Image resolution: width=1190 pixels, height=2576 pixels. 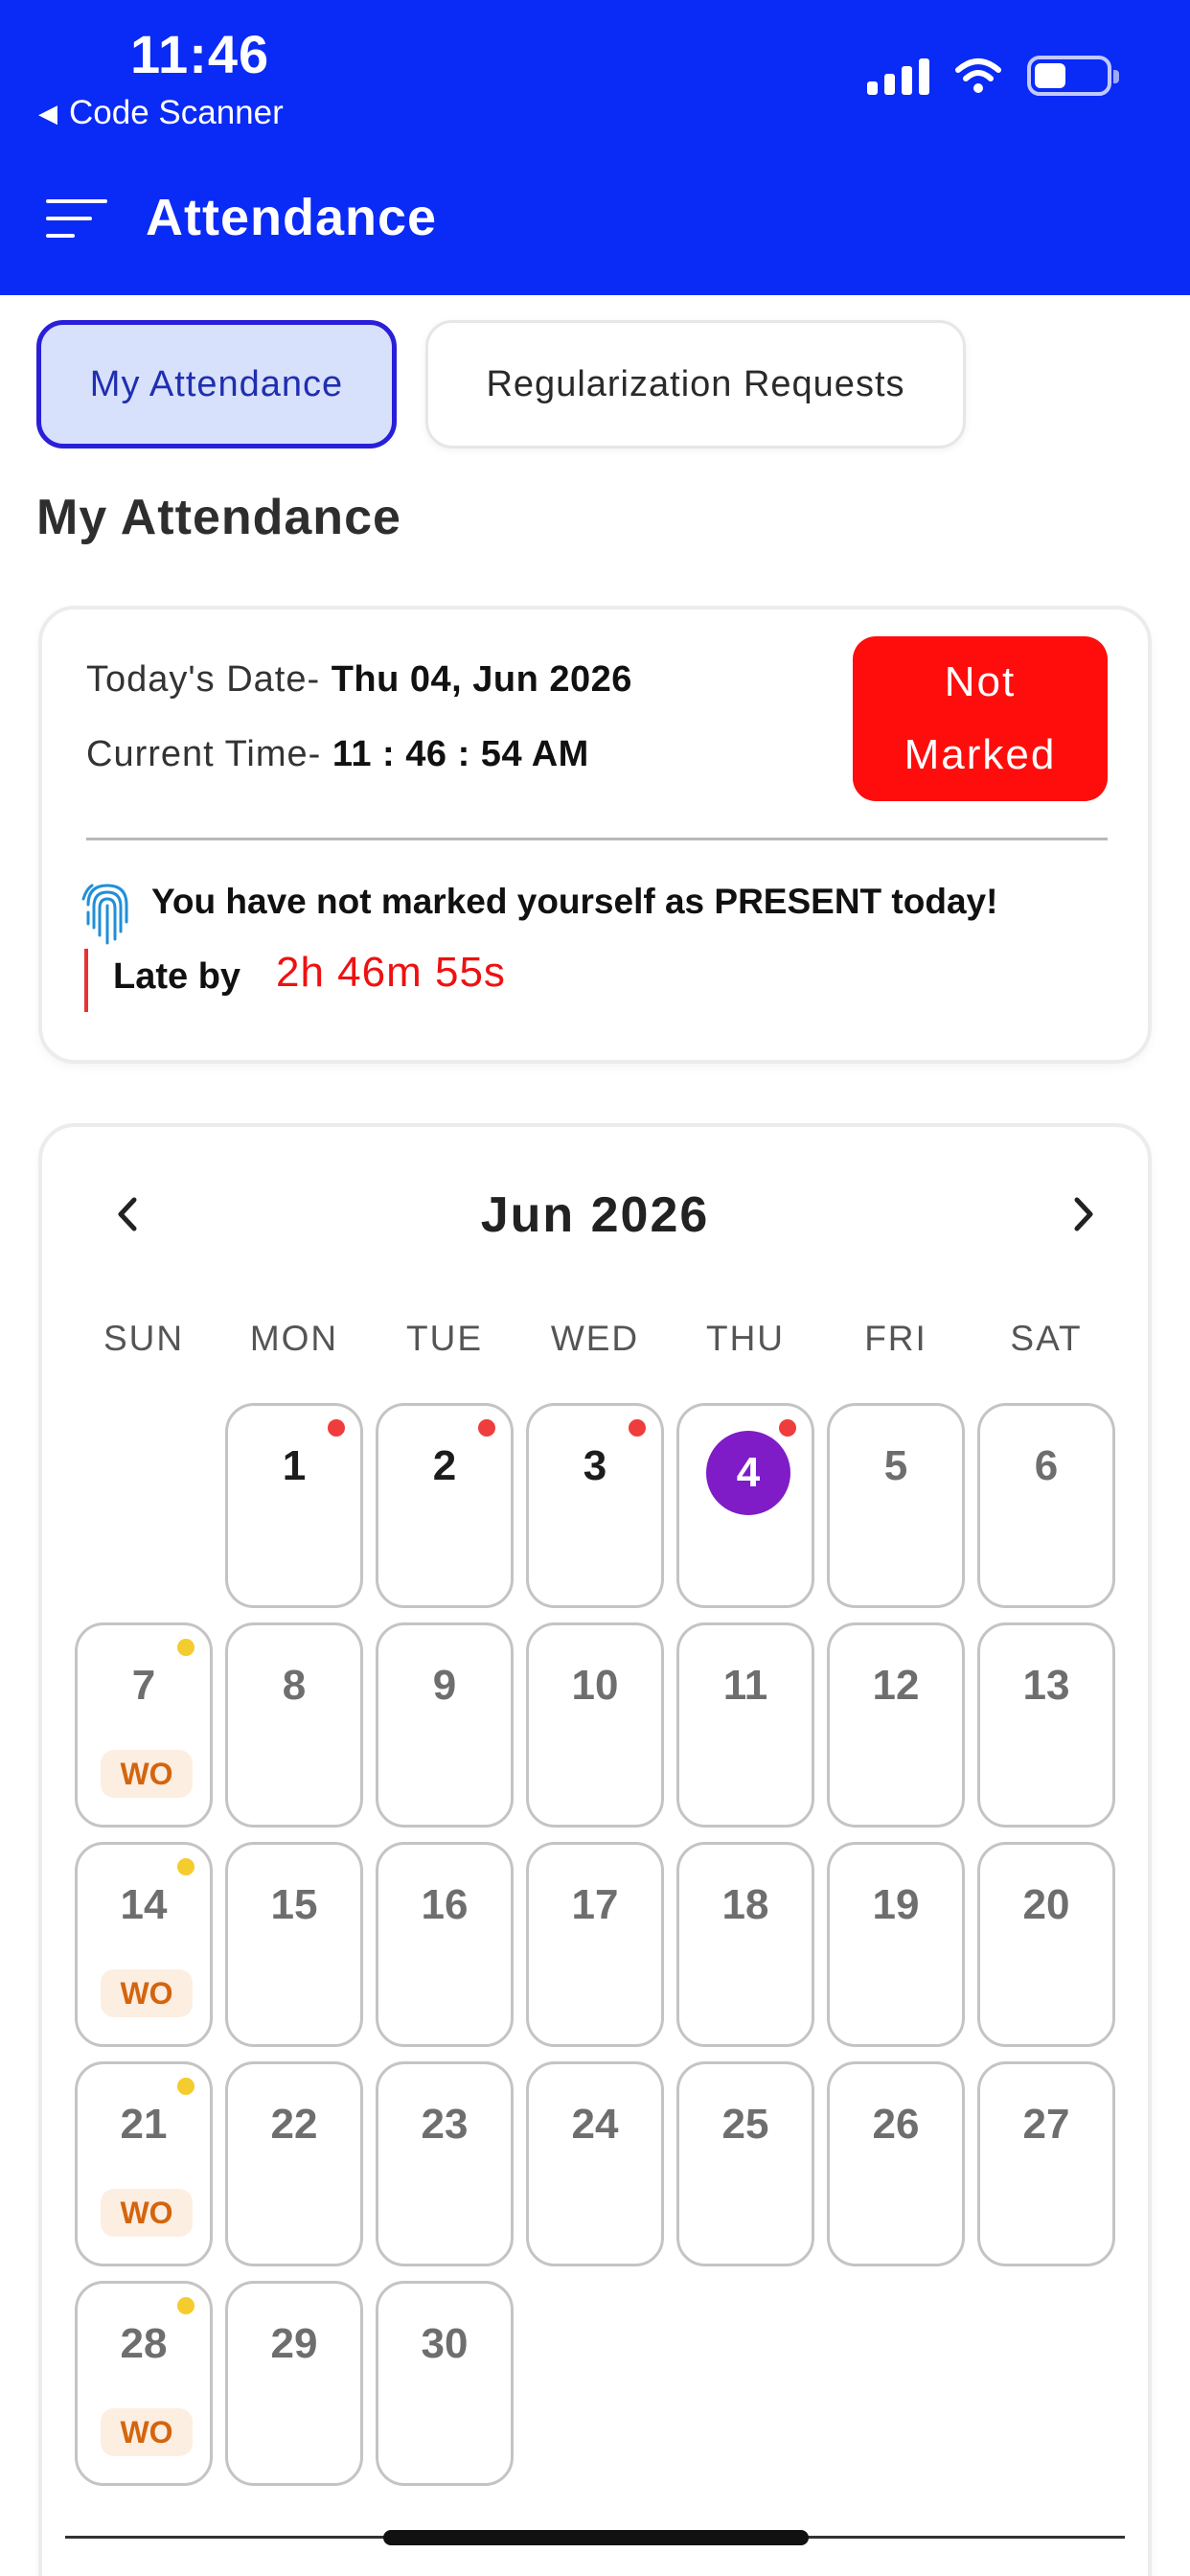 What do you see at coordinates (595, 1725) in the screenshot?
I see `calendar-day-10: 10` at bounding box center [595, 1725].